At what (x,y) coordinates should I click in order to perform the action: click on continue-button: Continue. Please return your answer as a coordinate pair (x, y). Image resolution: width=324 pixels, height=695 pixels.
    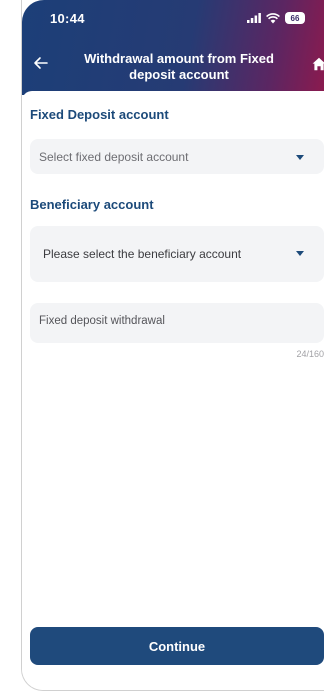
    Looking at the image, I should click on (177, 646).